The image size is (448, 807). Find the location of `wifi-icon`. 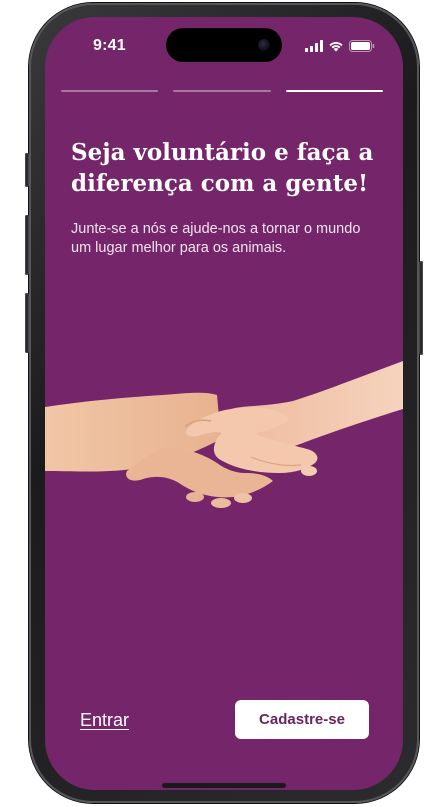

wifi-icon is located at coordinates (336, 47).